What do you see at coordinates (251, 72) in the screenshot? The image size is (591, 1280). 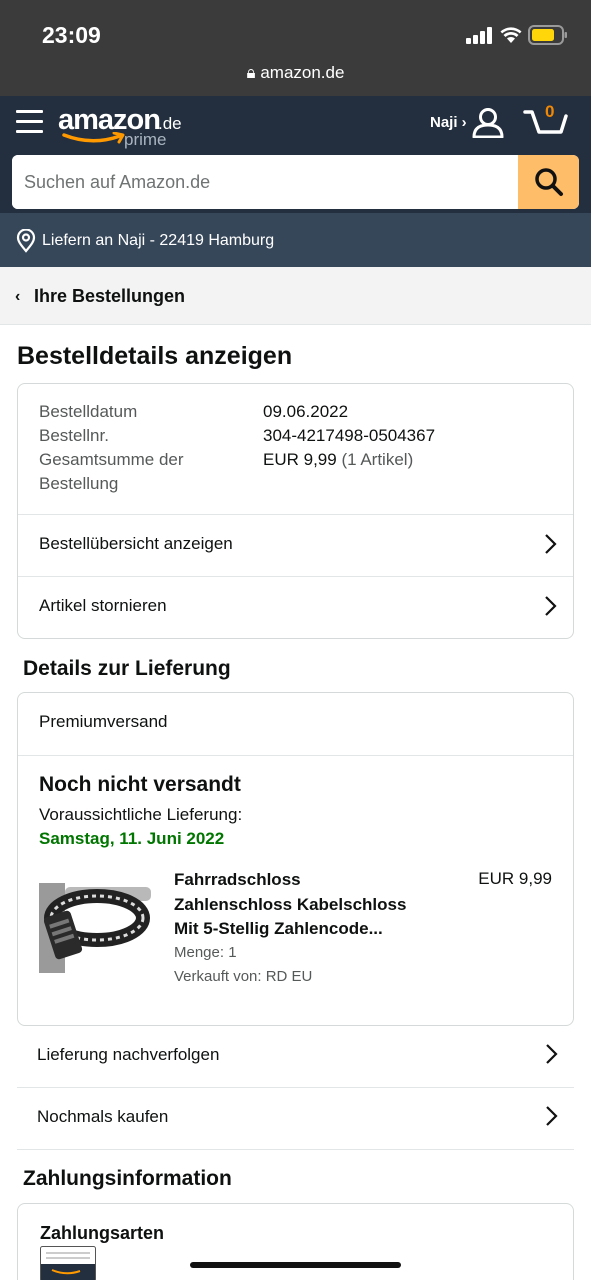 I see `lock-icon: 🔒︎` at bounding box center [251, 72].